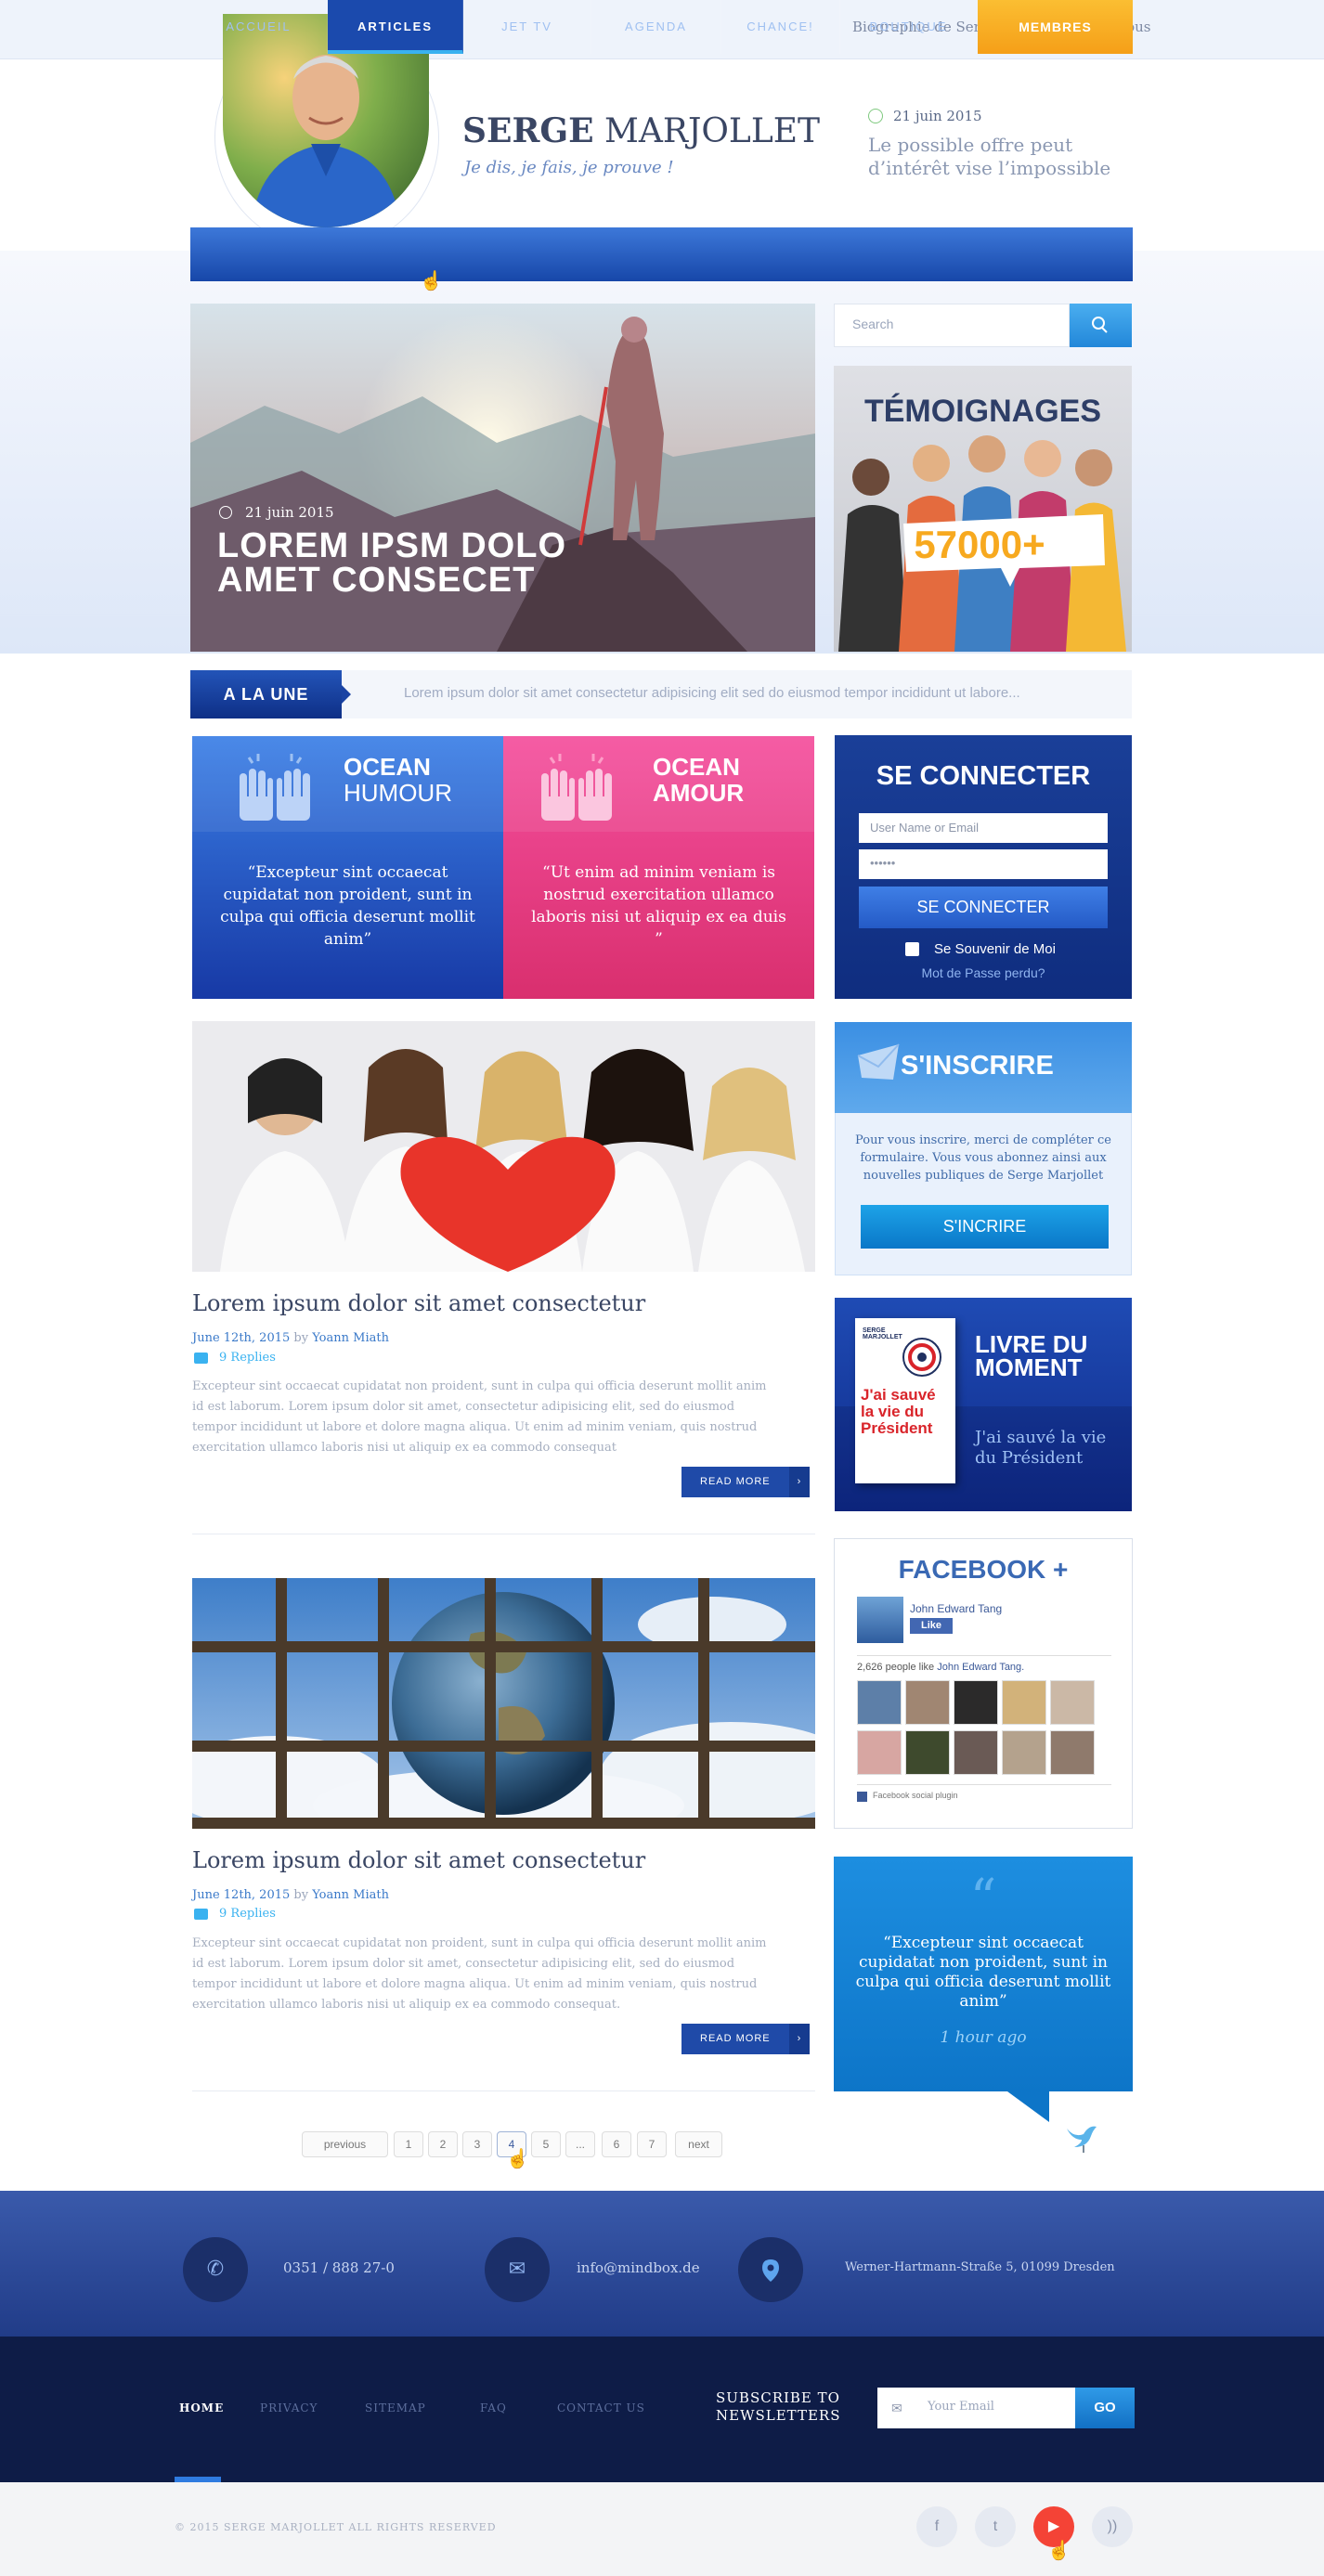 The height and width of the screenshot is (2576, 1324). I want to click on login-button: SE CONNECTER, so click(983, 907).